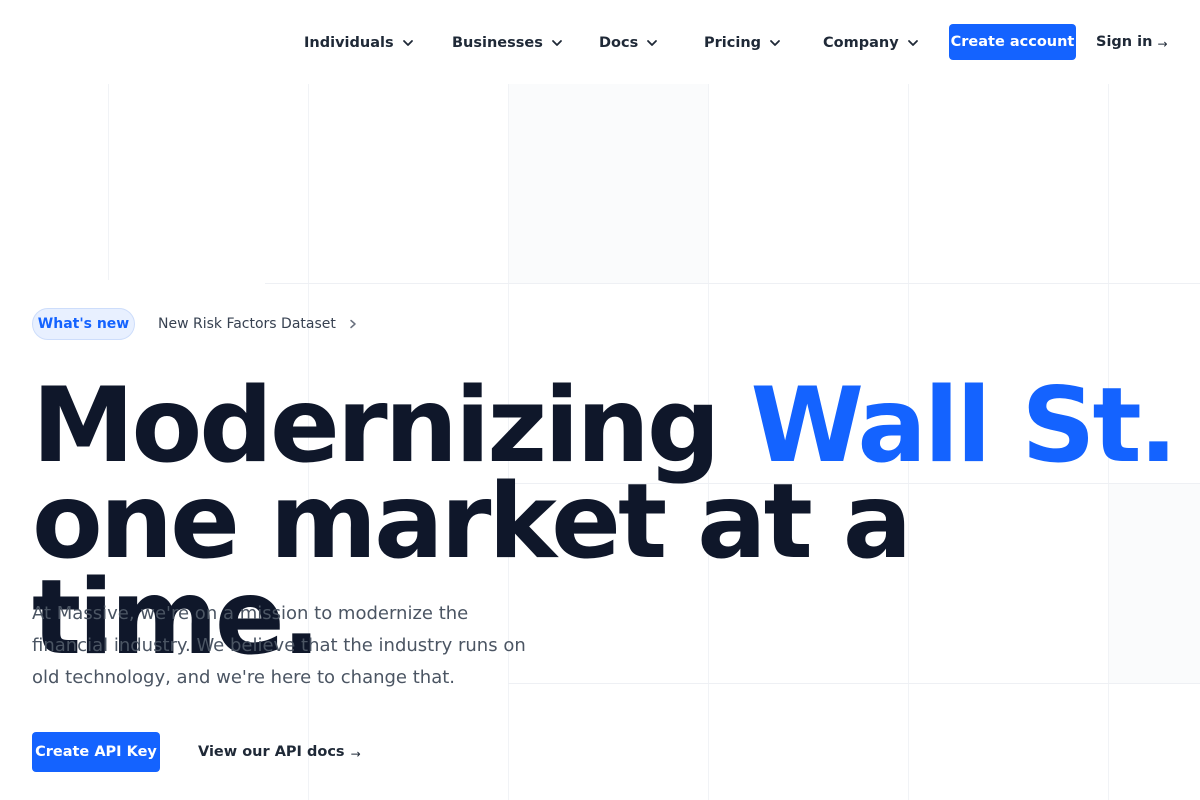 This screenshot has height=800, width=1200. I want to click on nav-item-pricing: Pricing, so click(742, 43).